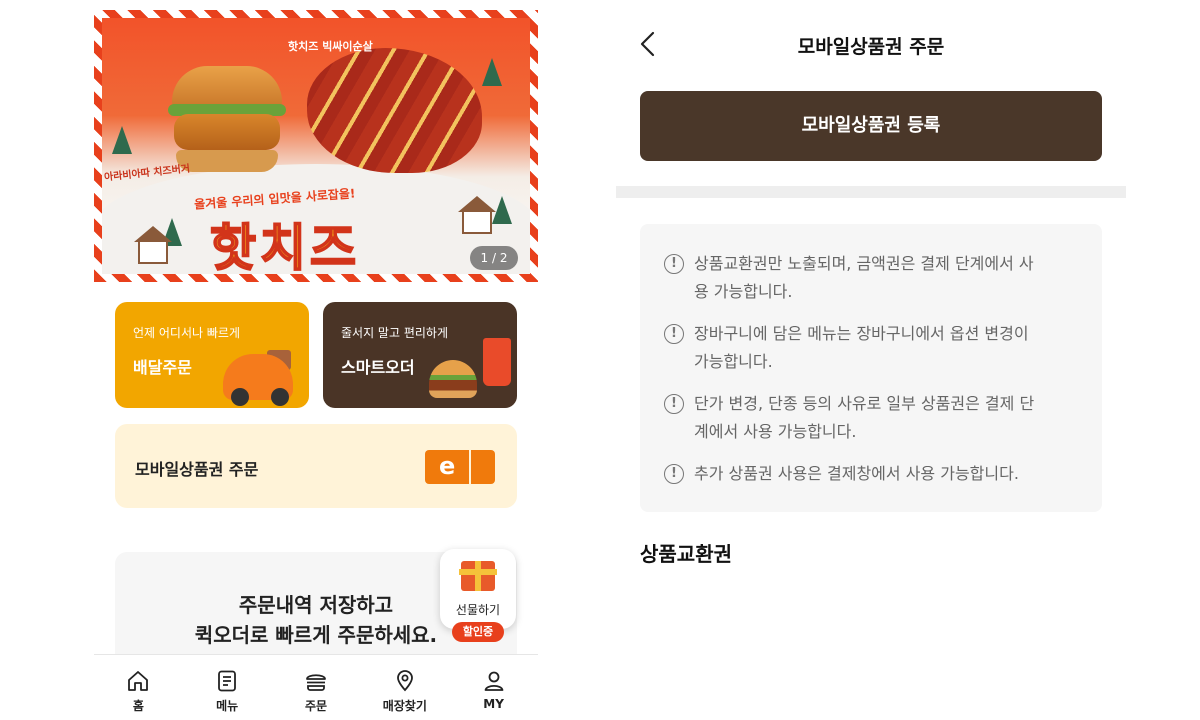  I want to click on gift-box-icon, so click(478, 576).